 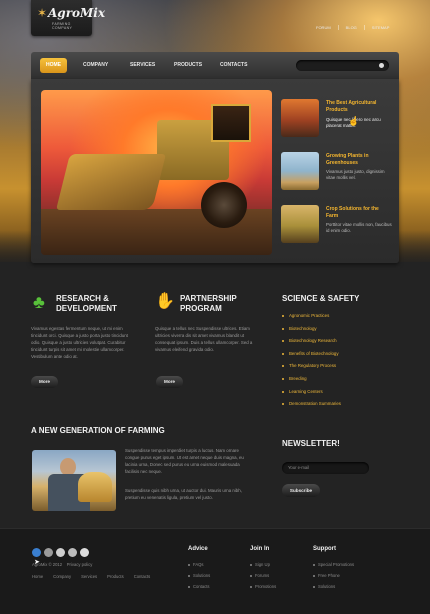 I want to click on nav-item-products: PRODUCTS, so click(x=188, y=65).